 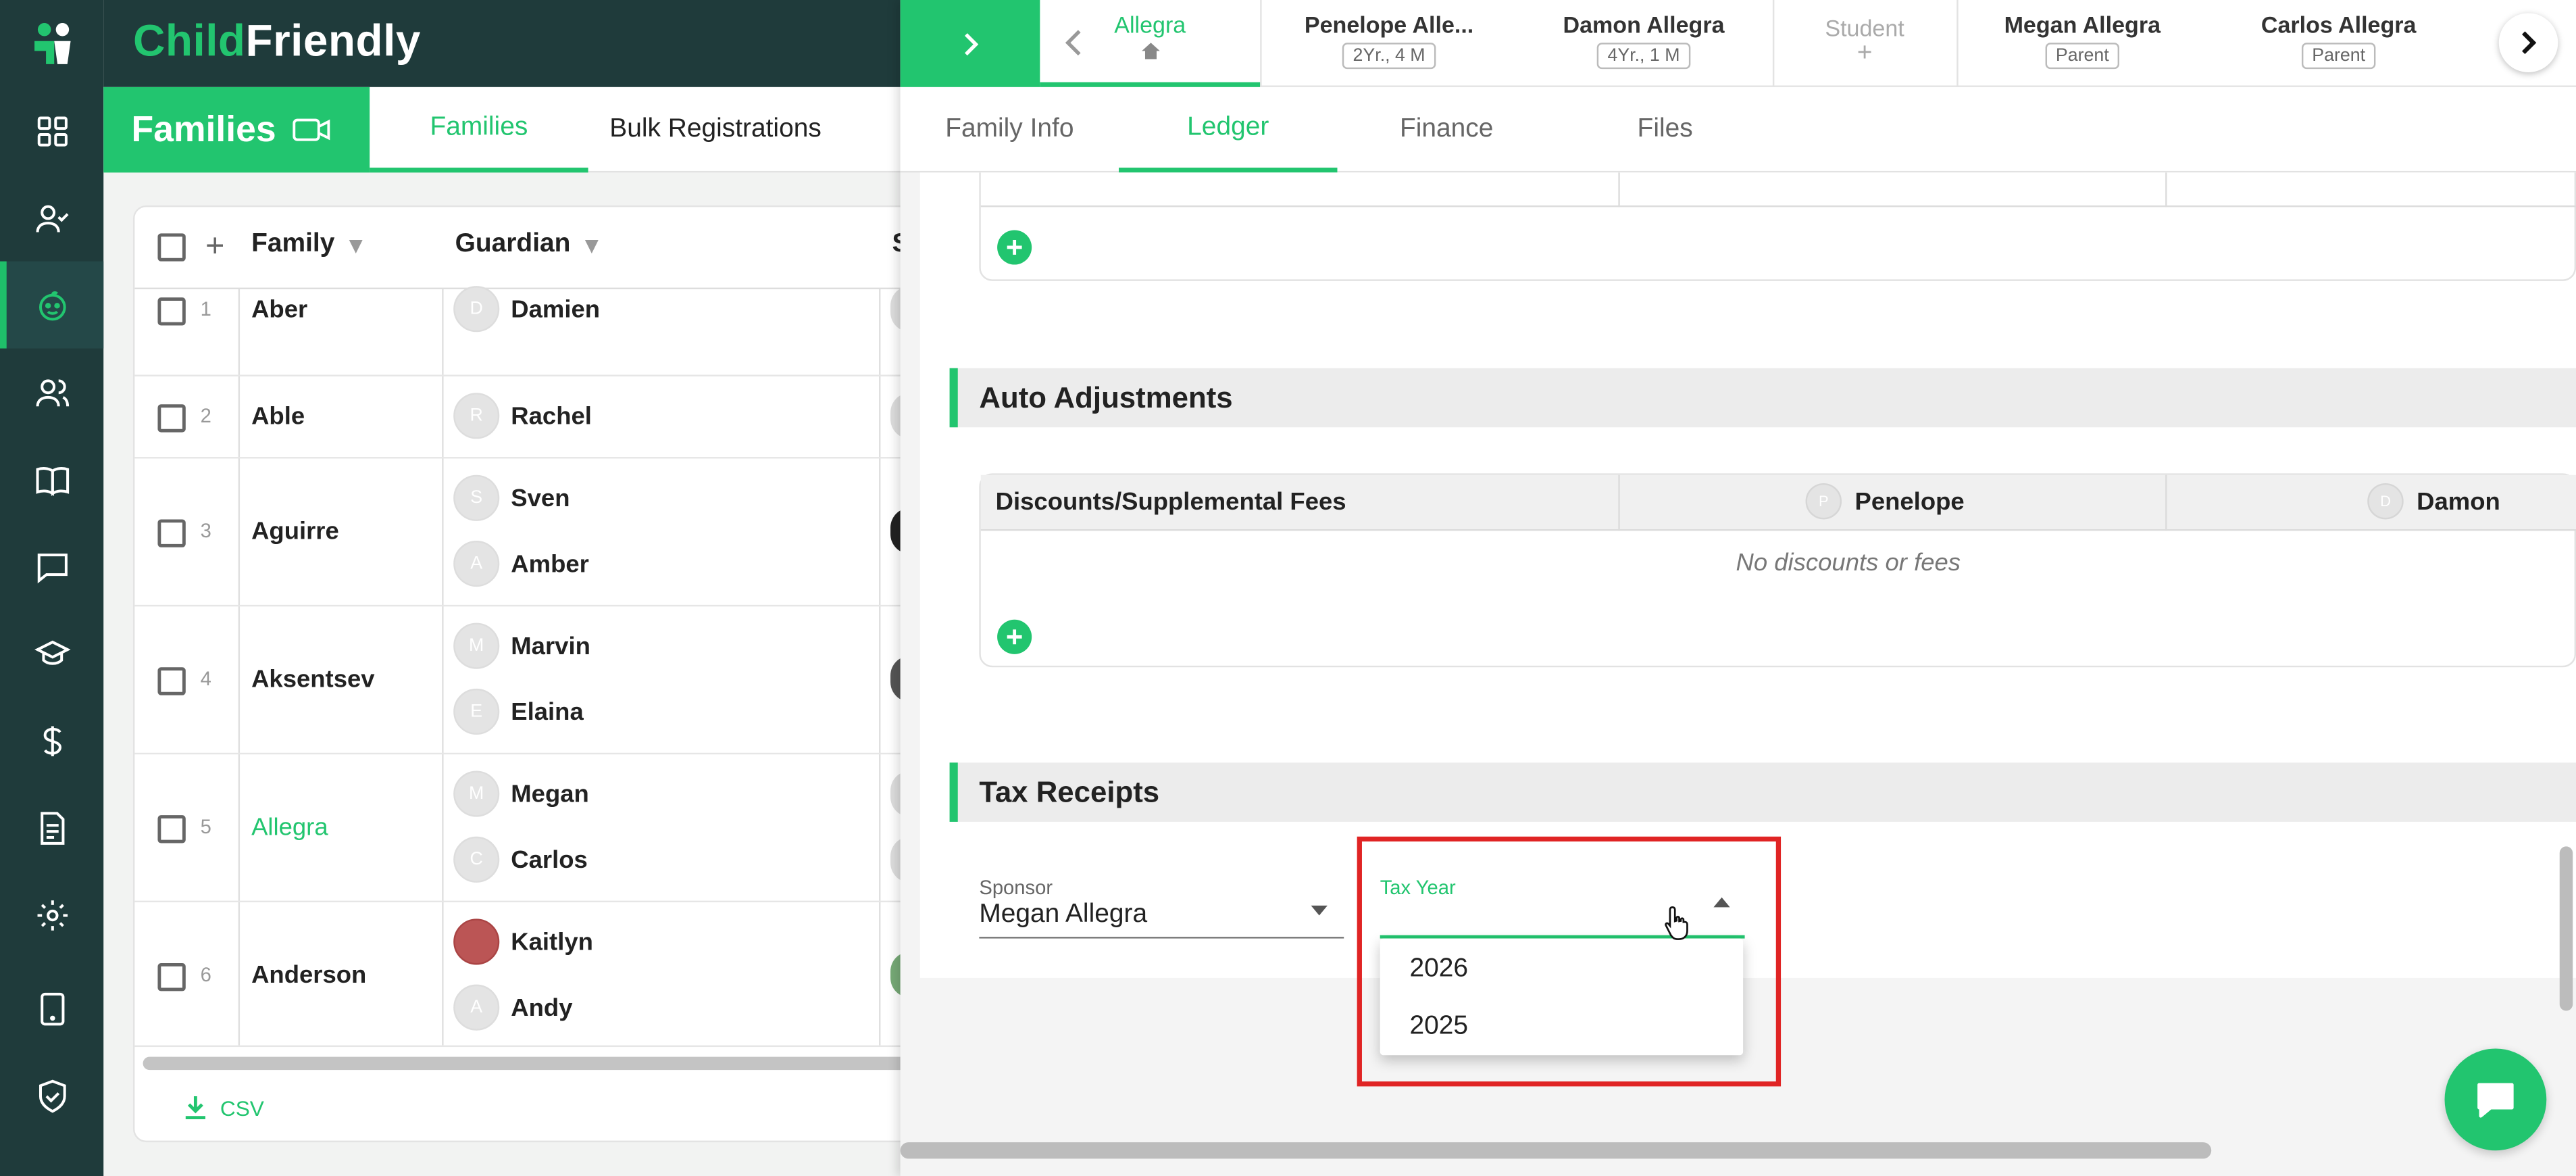 I want to click on sub-tabs: Family Info Ledger Finance Files, so click(x=1738, y=130).